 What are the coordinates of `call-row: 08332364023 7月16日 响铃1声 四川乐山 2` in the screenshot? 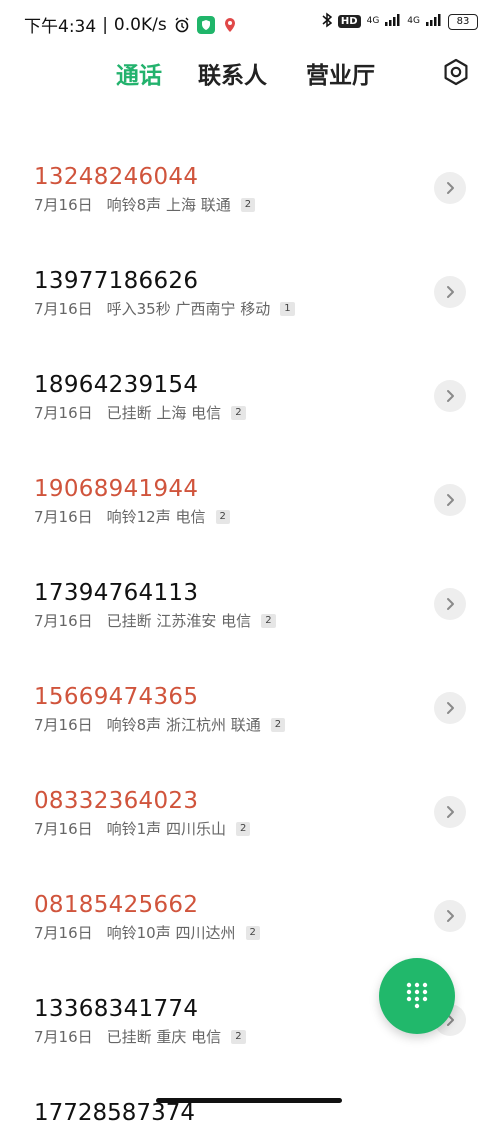 It's located at (250, 824).